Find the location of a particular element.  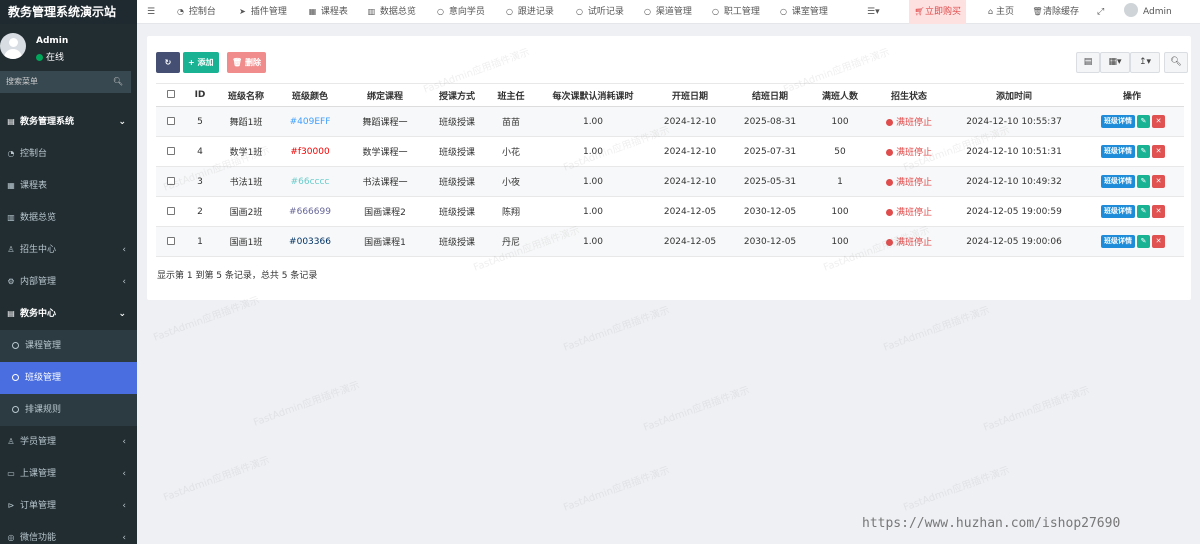

add-button: + 添加 is located at coordinates (201, 62).